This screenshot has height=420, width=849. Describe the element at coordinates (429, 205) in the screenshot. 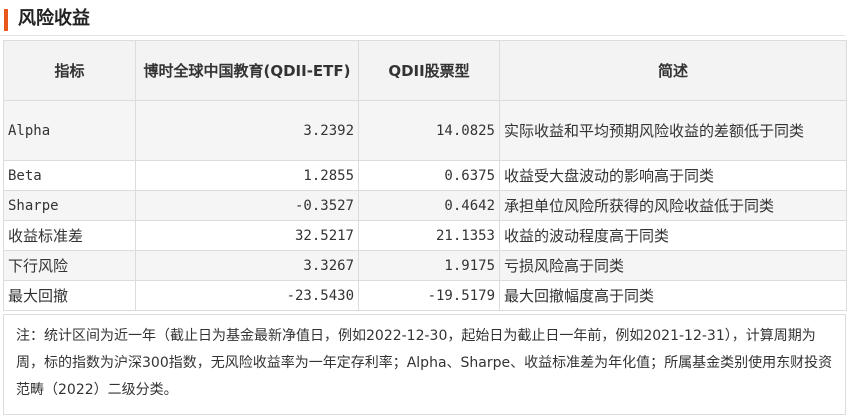

I see `category-value: 0.4642` at that location.